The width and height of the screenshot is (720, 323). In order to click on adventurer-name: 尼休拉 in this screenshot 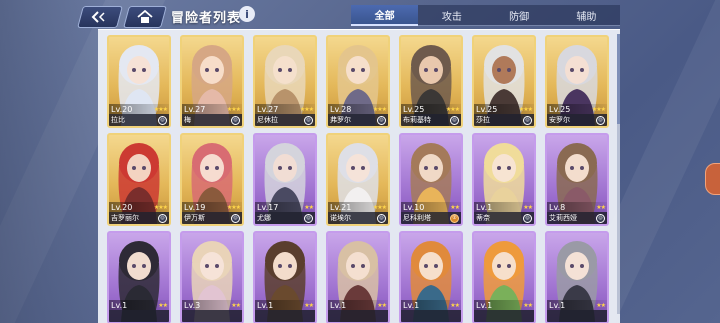, I will do `click(267, 120)`.